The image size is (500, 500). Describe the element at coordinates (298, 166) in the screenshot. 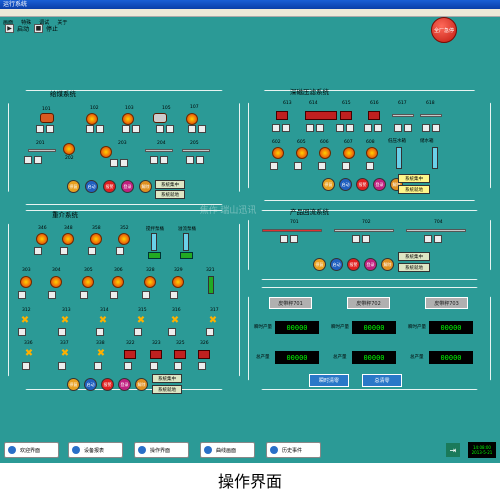

I see `start-605-square` at that location.